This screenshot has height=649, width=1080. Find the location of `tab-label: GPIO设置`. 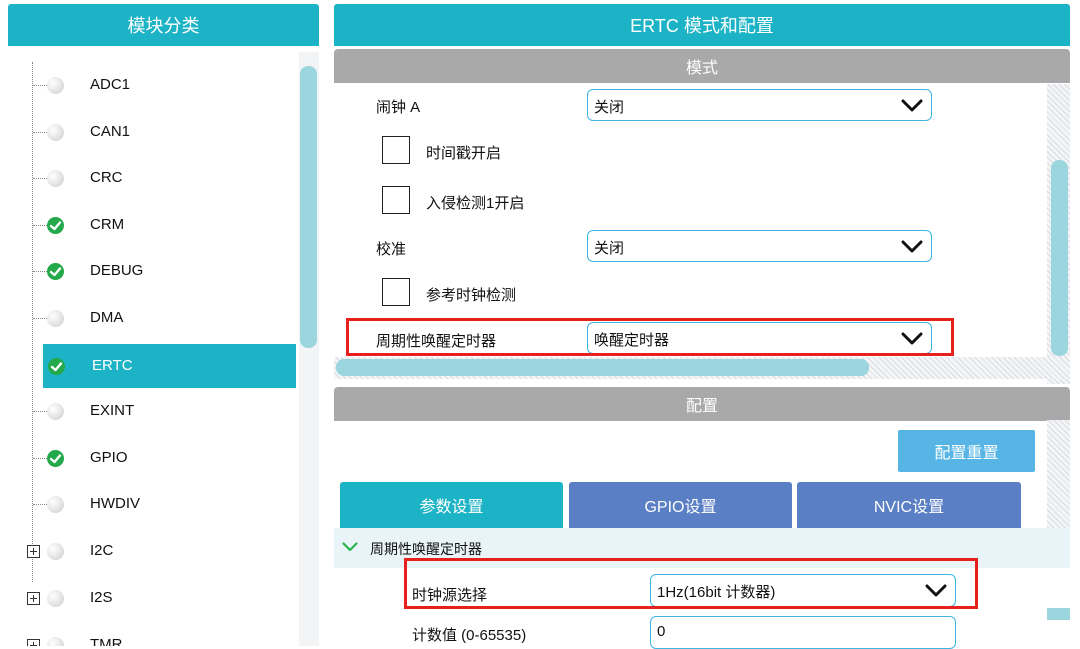

tab-label: GPIO设置 is located at coordinates (680, 507).